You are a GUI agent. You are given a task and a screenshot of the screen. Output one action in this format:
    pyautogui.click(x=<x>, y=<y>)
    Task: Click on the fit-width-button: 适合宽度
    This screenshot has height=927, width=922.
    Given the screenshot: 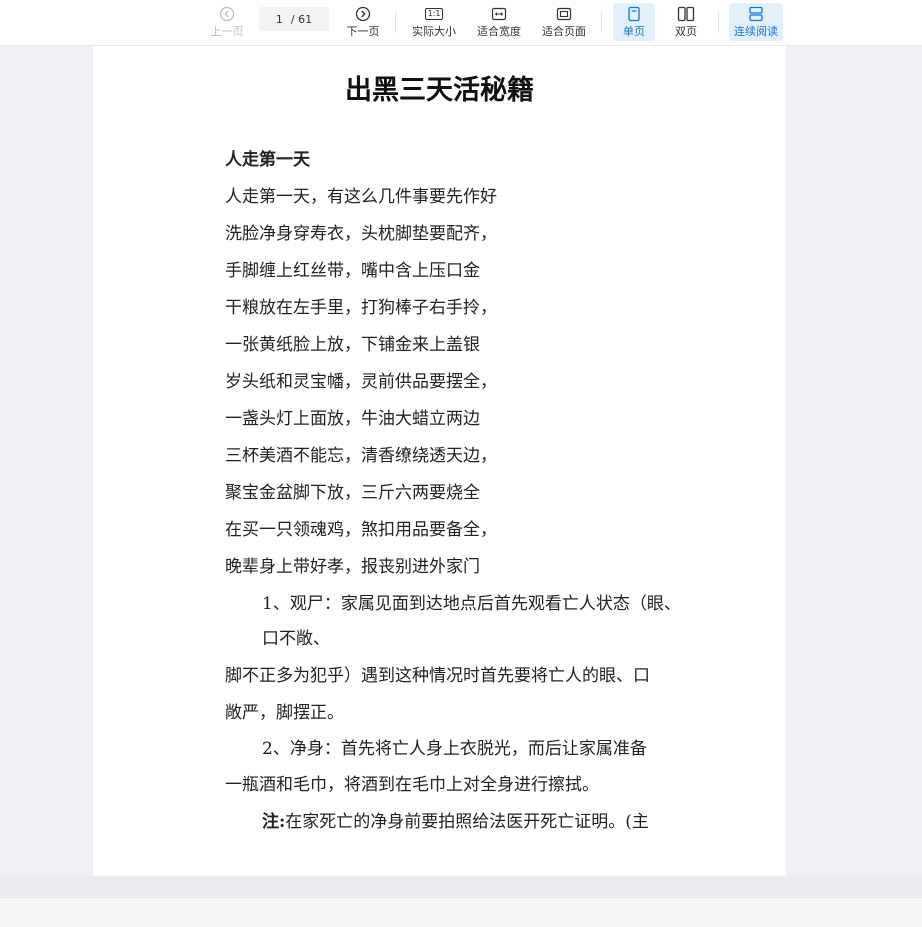 What is the action you would take?
    pyautogui.click(x=499, y=22)
    